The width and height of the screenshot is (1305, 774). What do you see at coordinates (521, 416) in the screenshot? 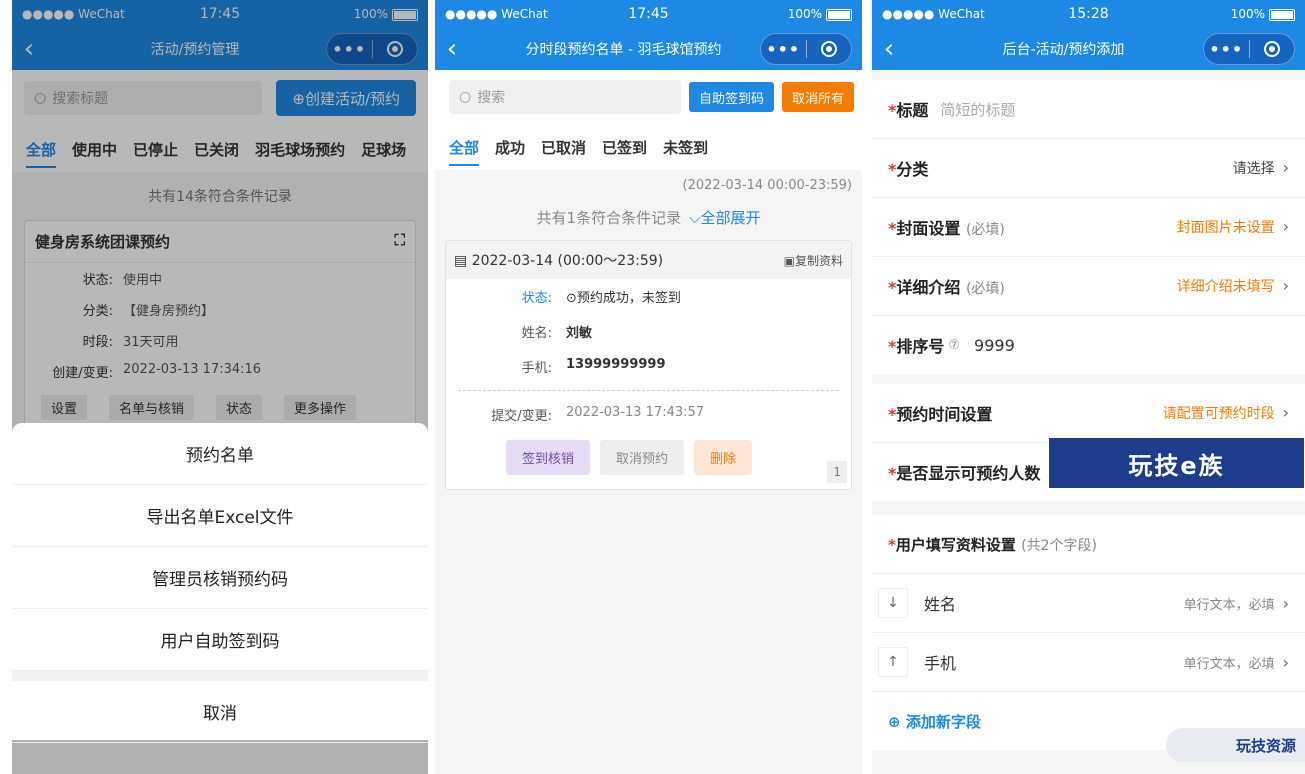
I see `submit-label: 提交/变更:` at bounding box center [521, 416].